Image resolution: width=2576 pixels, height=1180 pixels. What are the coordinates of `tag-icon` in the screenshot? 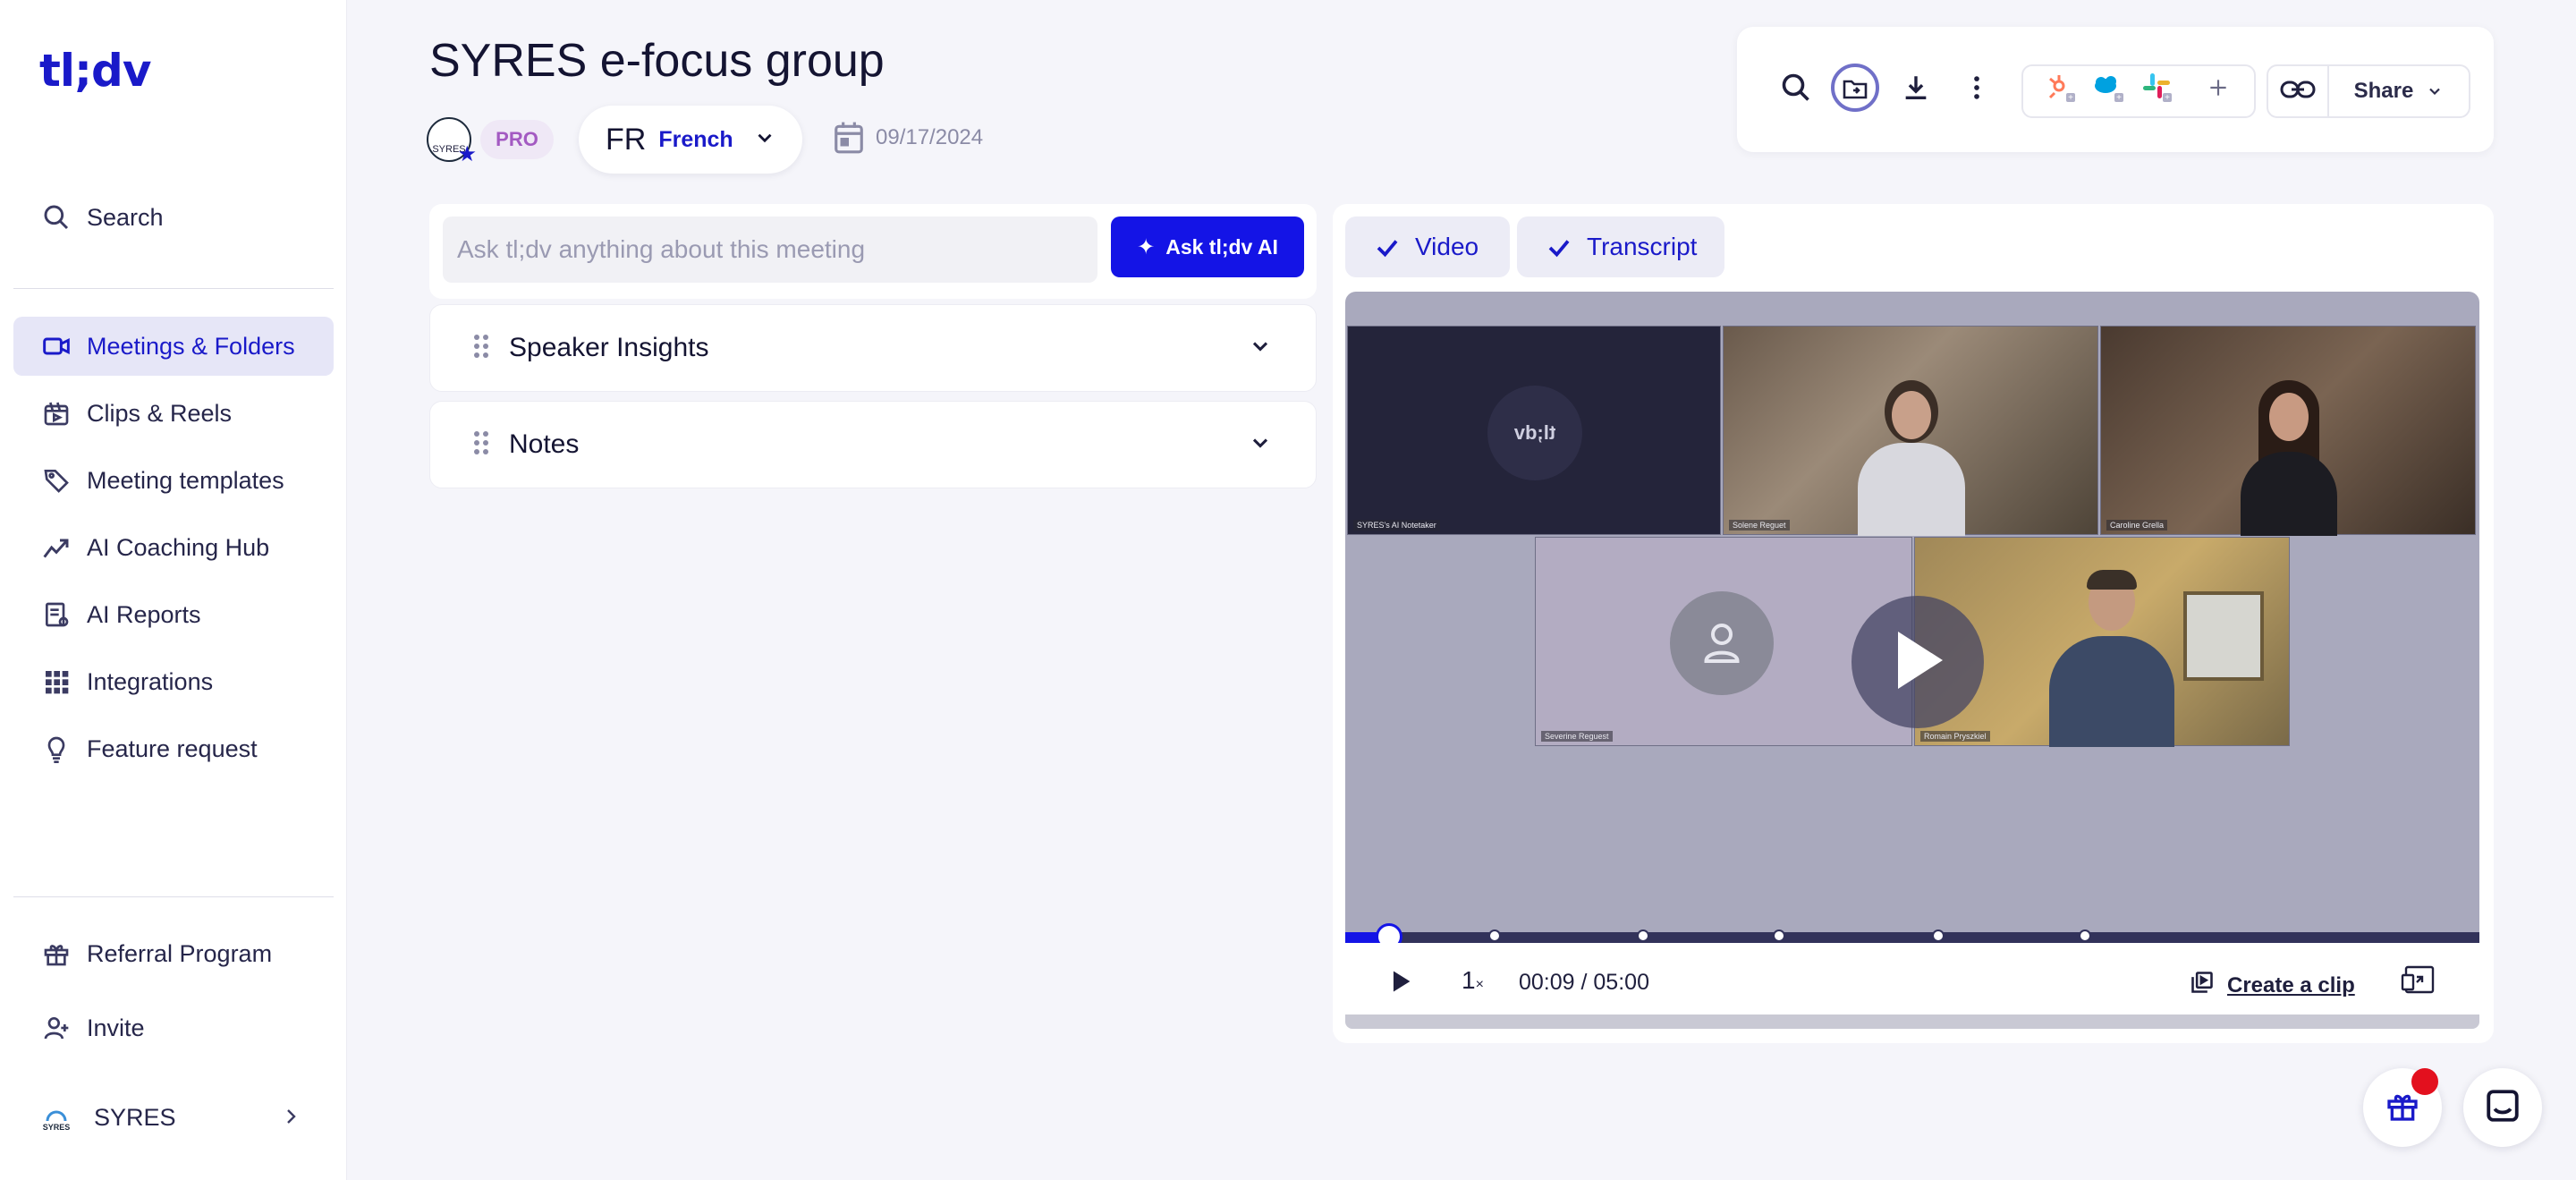 It's located at (56, 481).